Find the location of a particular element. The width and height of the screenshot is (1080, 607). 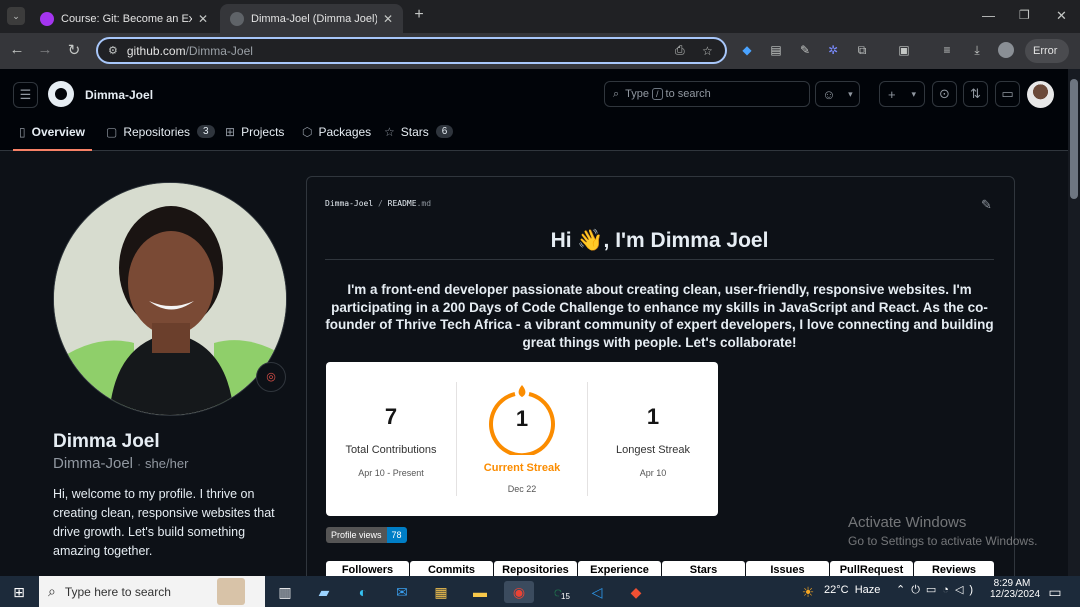

status-emoji-button: ◎ is located at coordinates (271, 377).